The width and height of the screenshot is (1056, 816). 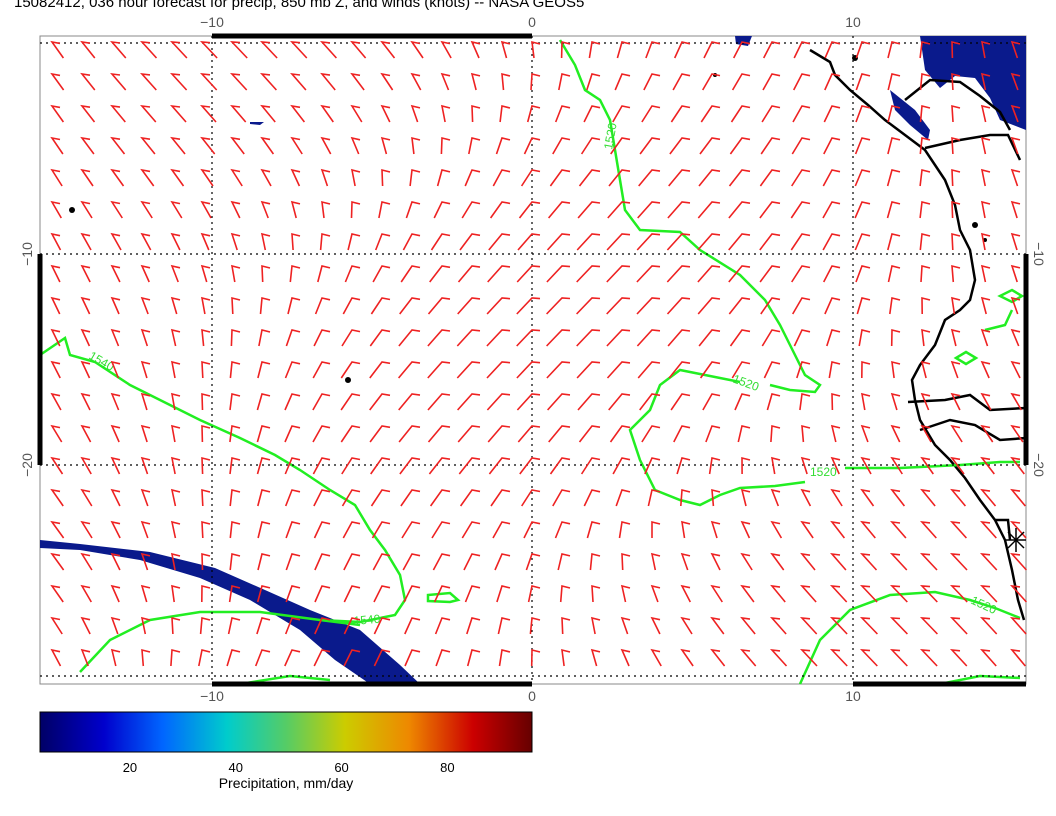 I want to click on colorbar-tick: 80, so click(x=447, y=767).